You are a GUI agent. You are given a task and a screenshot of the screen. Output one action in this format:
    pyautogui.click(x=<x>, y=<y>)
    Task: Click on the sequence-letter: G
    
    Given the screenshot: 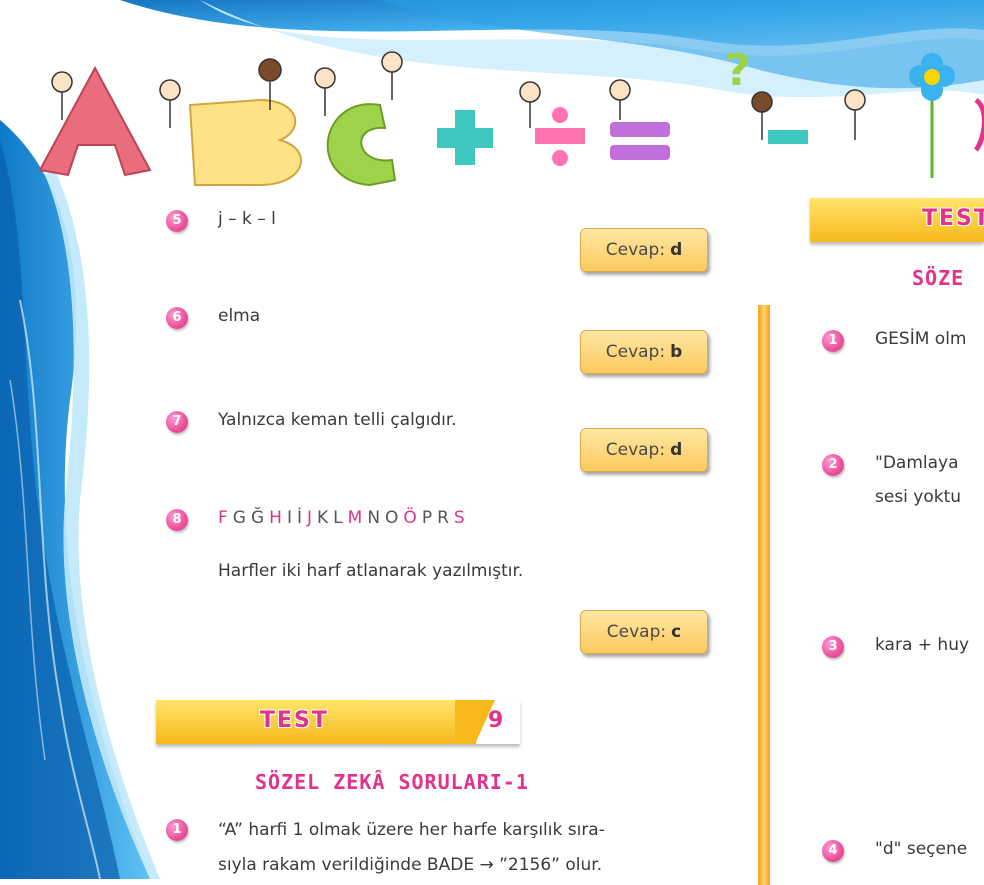 What is the action you would take?
    pyautogui.click(x=239, y=518)
    